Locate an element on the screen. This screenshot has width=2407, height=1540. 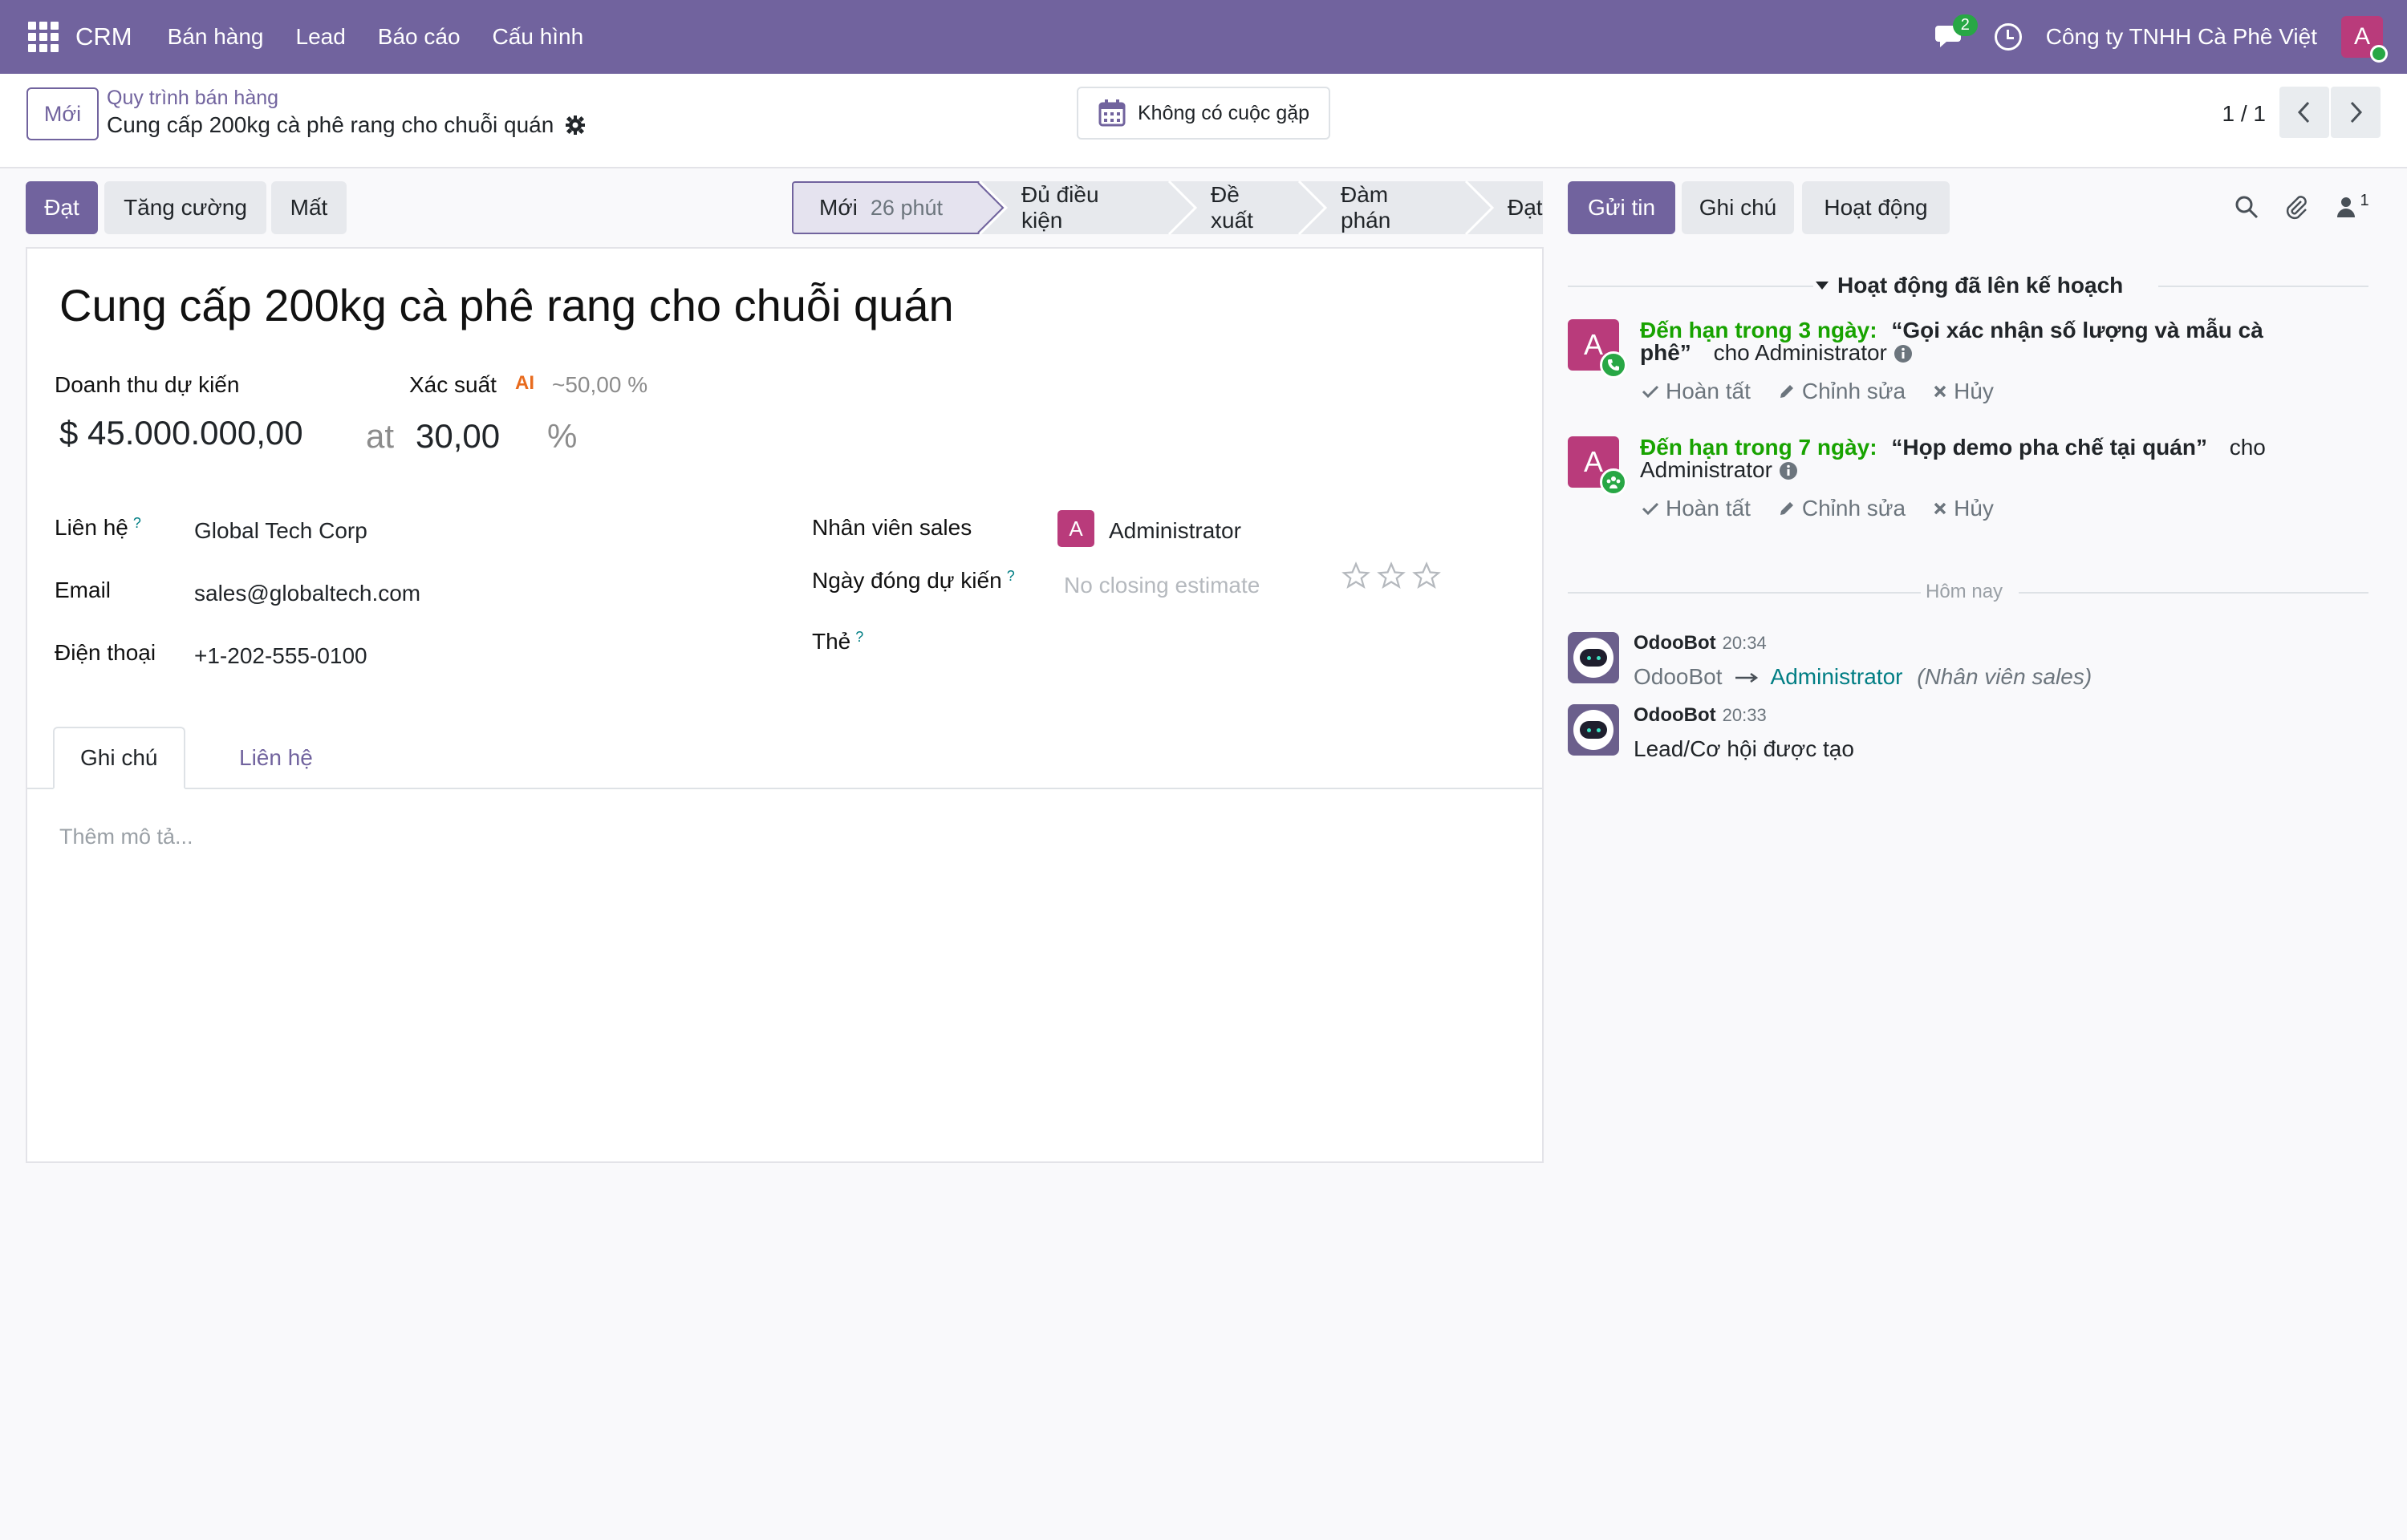
pager-next-button is located at coordinates (2356, 112).